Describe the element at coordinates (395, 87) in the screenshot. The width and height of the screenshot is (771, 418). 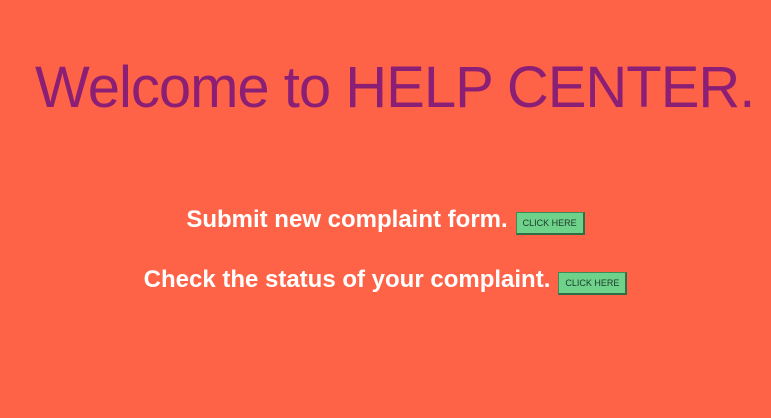
I see `page-title: Welcome to HELP CENTER.` at that location.